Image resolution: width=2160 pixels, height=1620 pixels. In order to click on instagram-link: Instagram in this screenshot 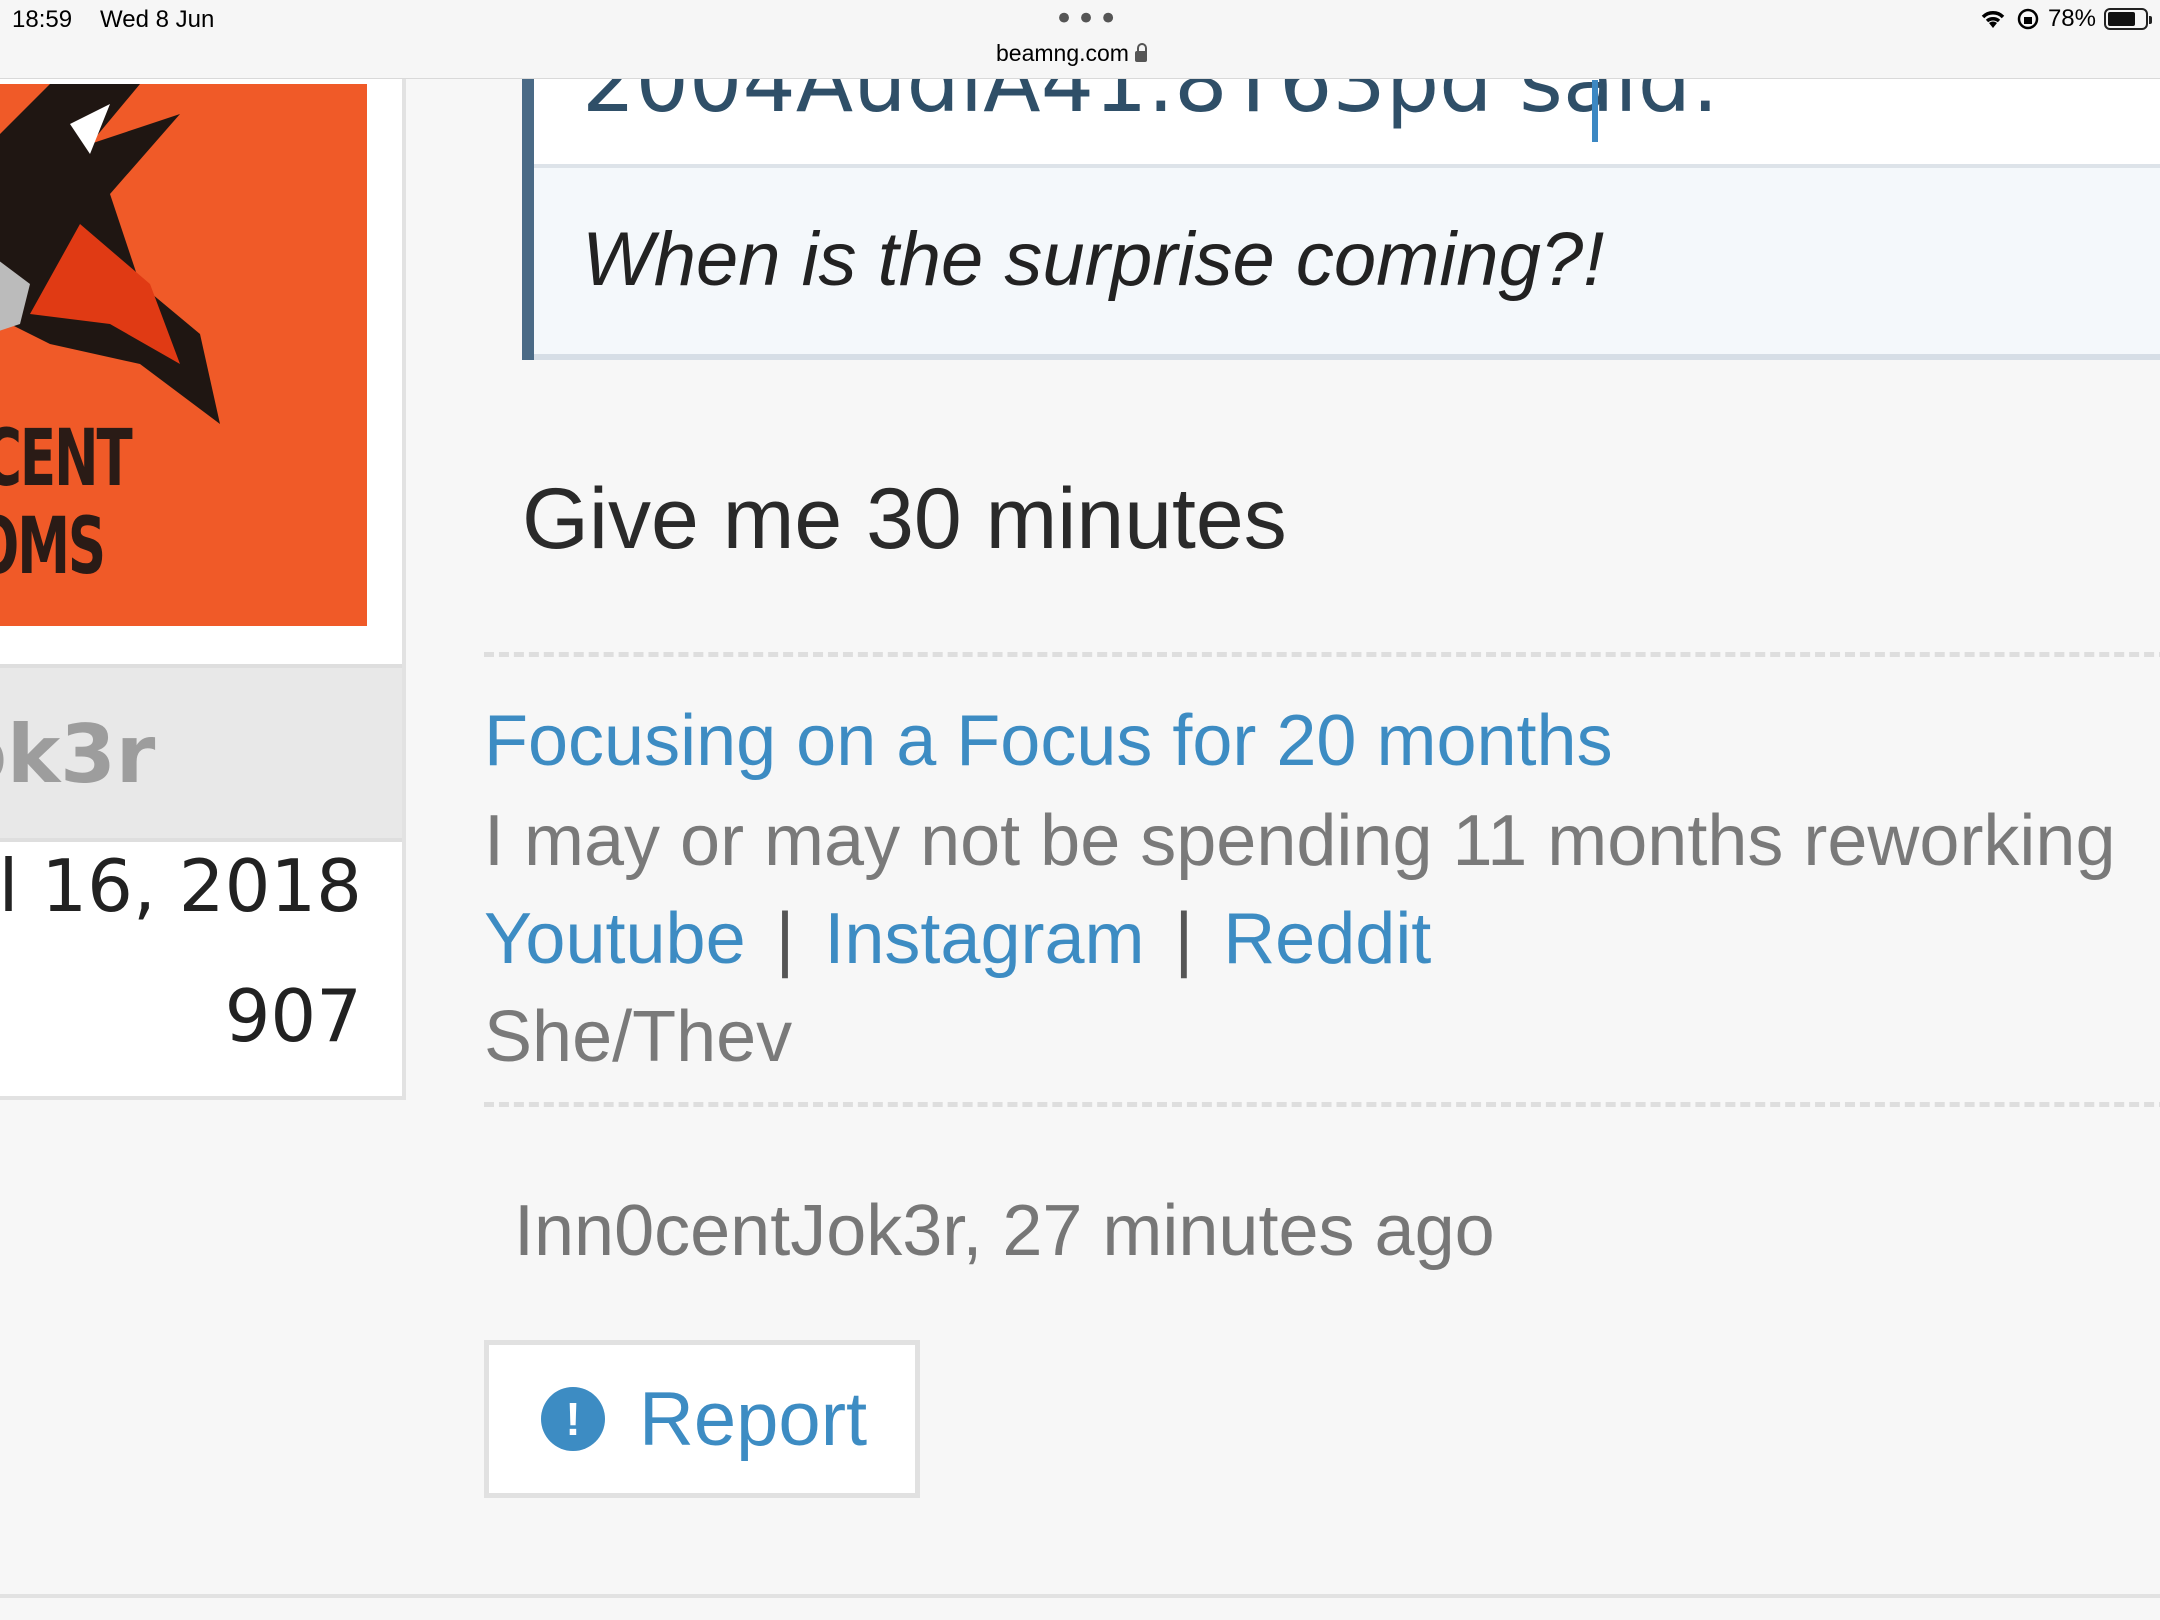, I will do `click(984, 939)`.